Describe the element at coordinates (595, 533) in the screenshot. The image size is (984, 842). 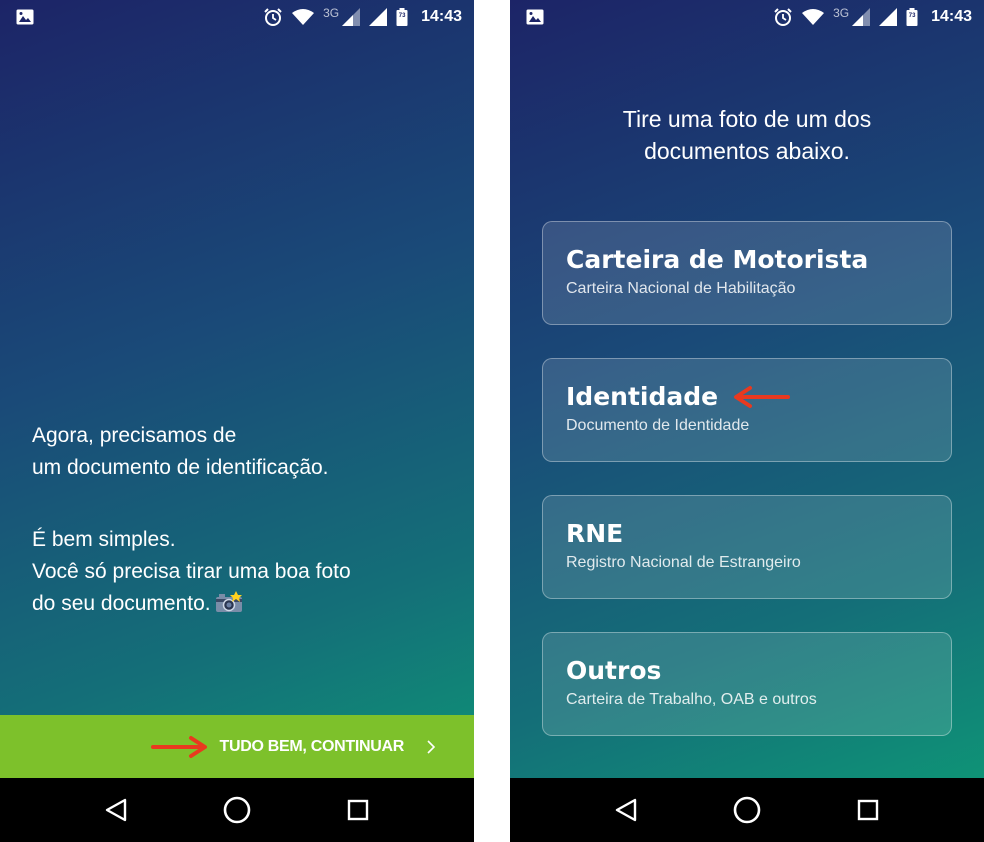
I see `option-title-text: RNE` at that location.